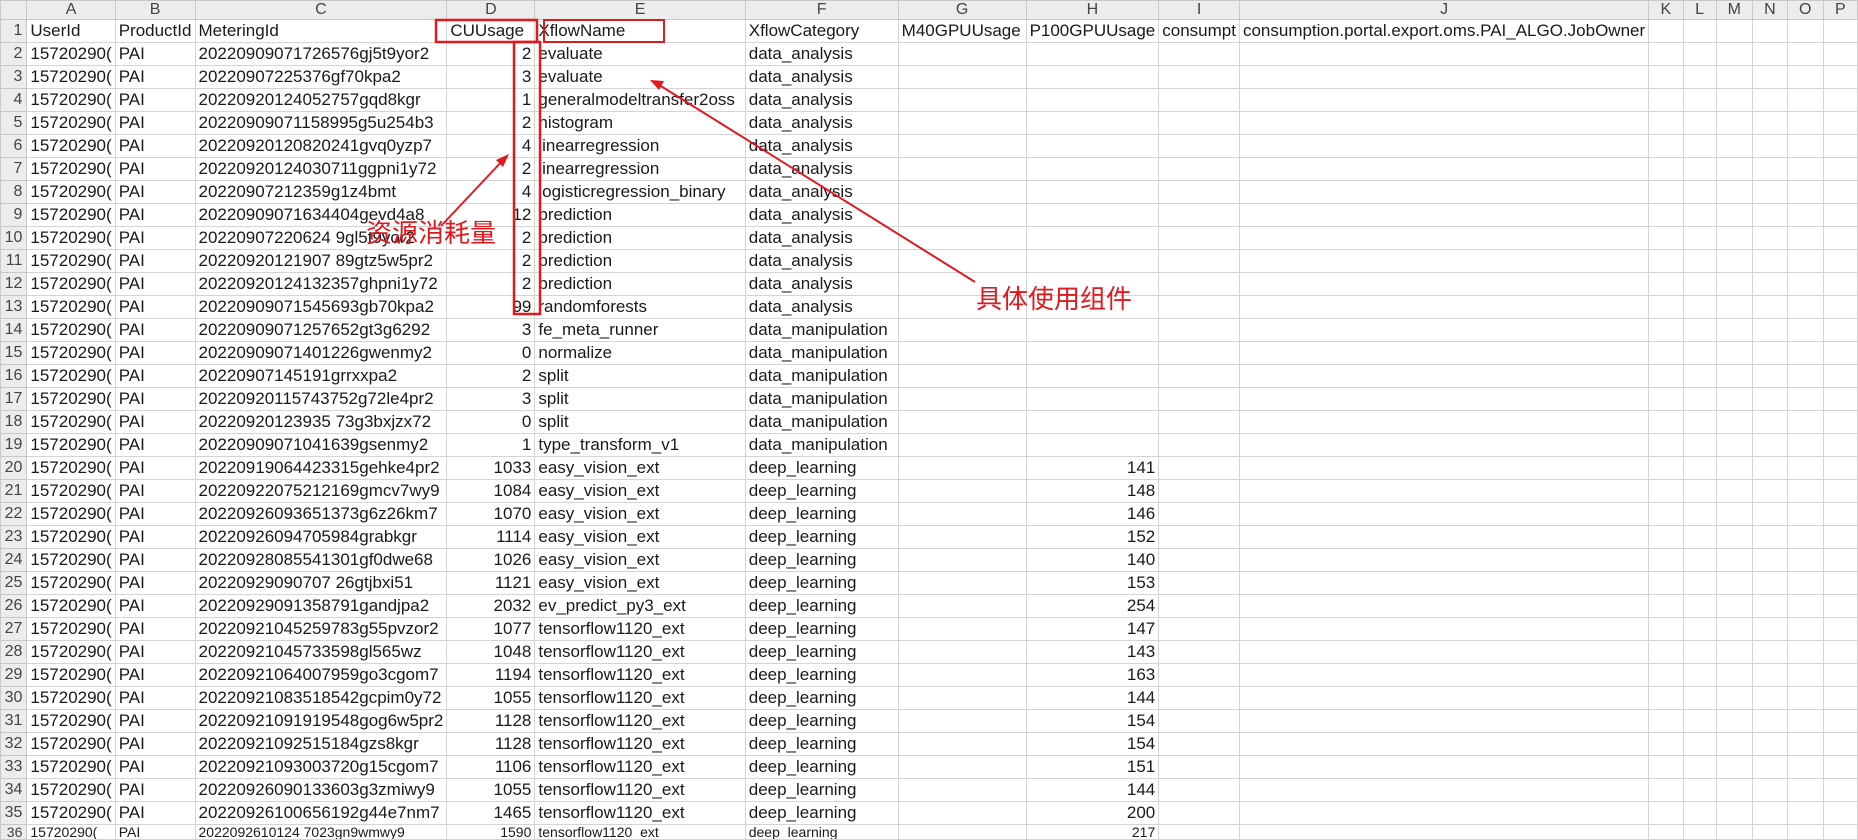 The height and width of the screenshot is (840, 1858). I want to click on column-header-f: F, so click(821, 10).